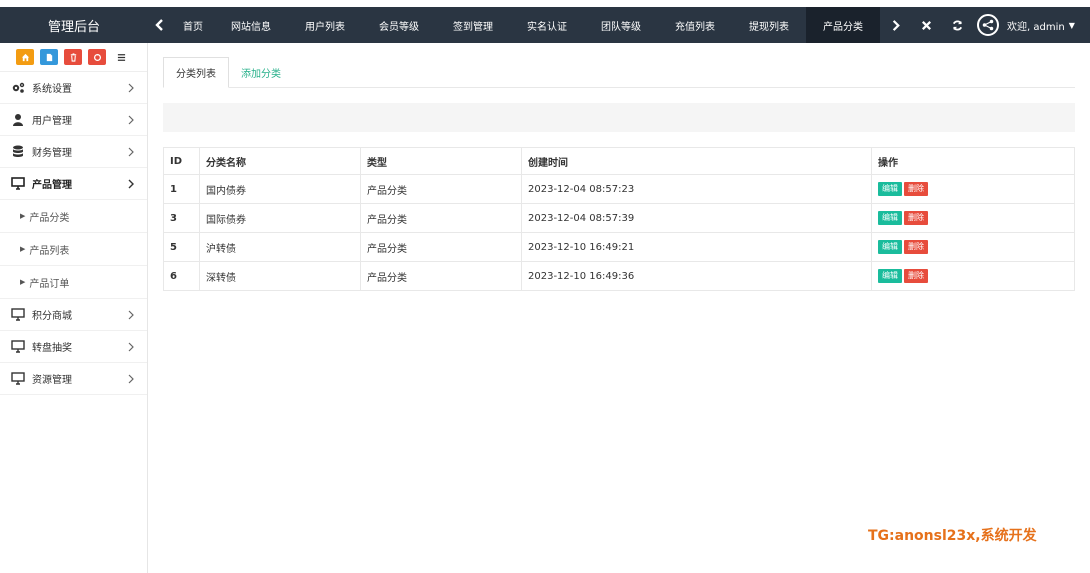 This screenshot has height=573, width=1090. Describe the element at coordinates (181, 218) in the screenshot. I see `cell-id: 3` at that location.